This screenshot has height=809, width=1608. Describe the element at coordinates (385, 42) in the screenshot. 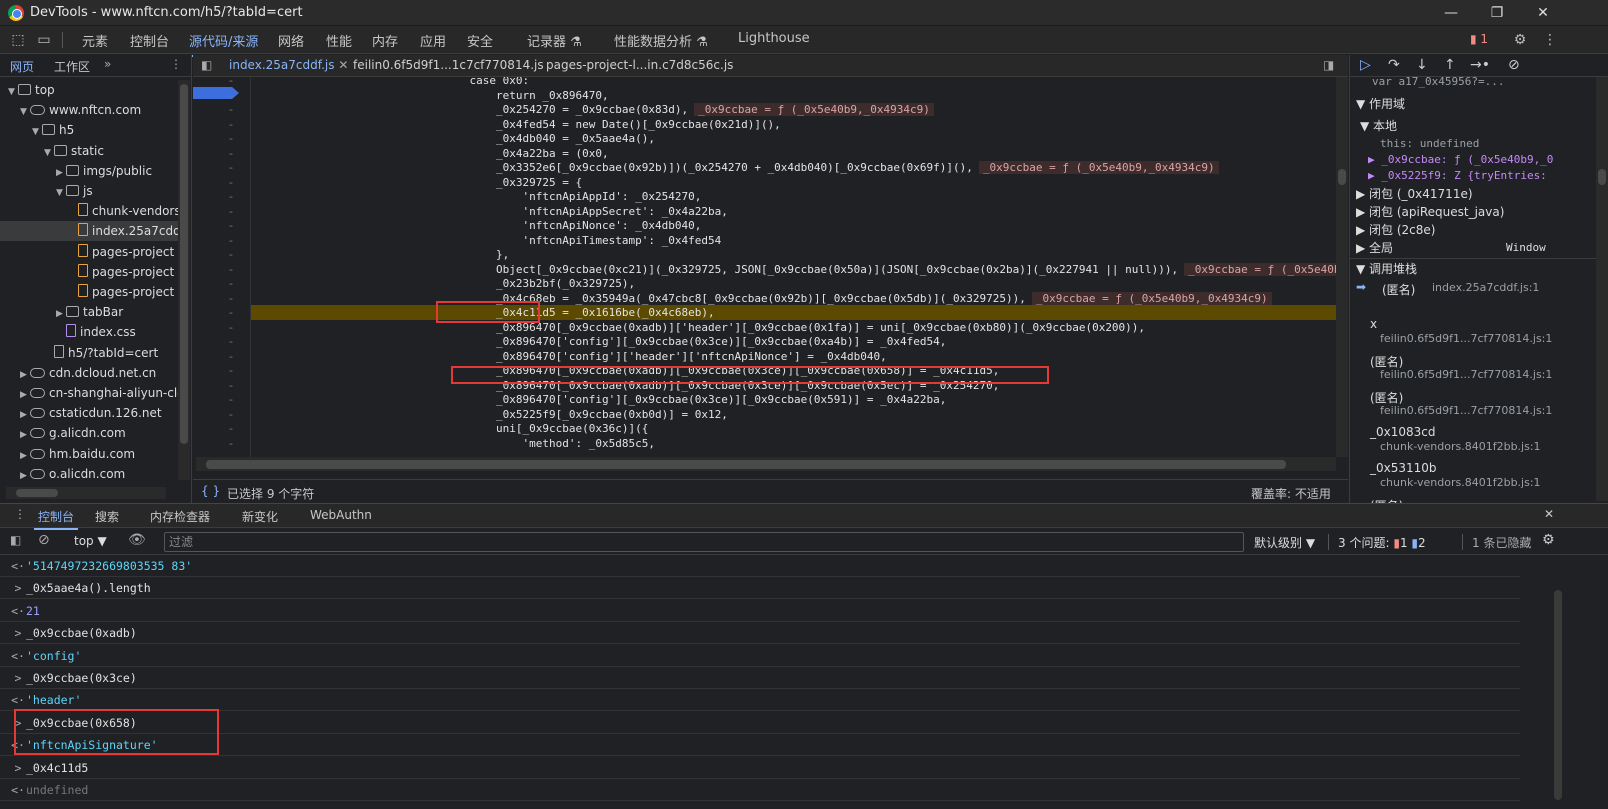

I see `tab-5: 内存` at that location.